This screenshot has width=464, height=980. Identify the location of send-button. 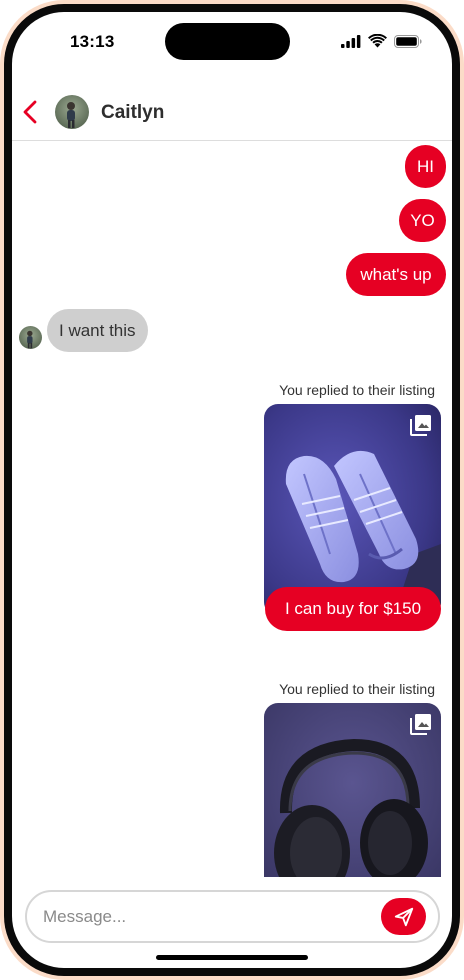
(403, 916).